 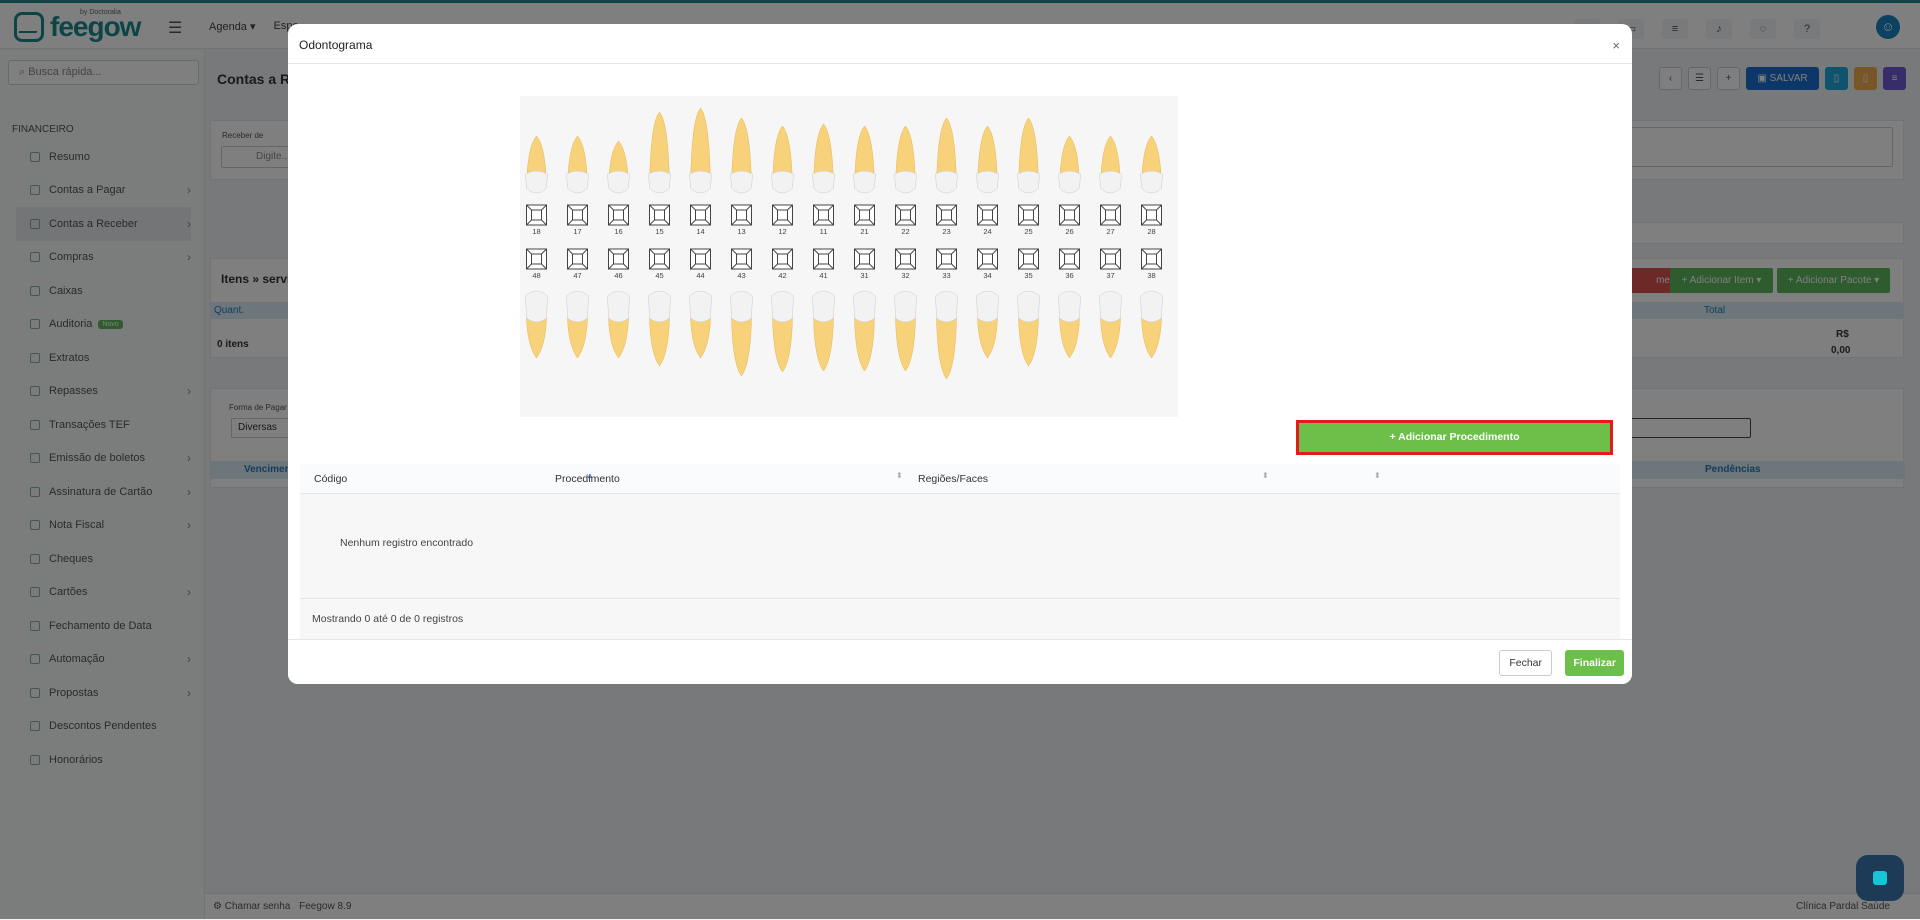 I want to click on tooth-number-14: 14, so click(x=700, y=231).